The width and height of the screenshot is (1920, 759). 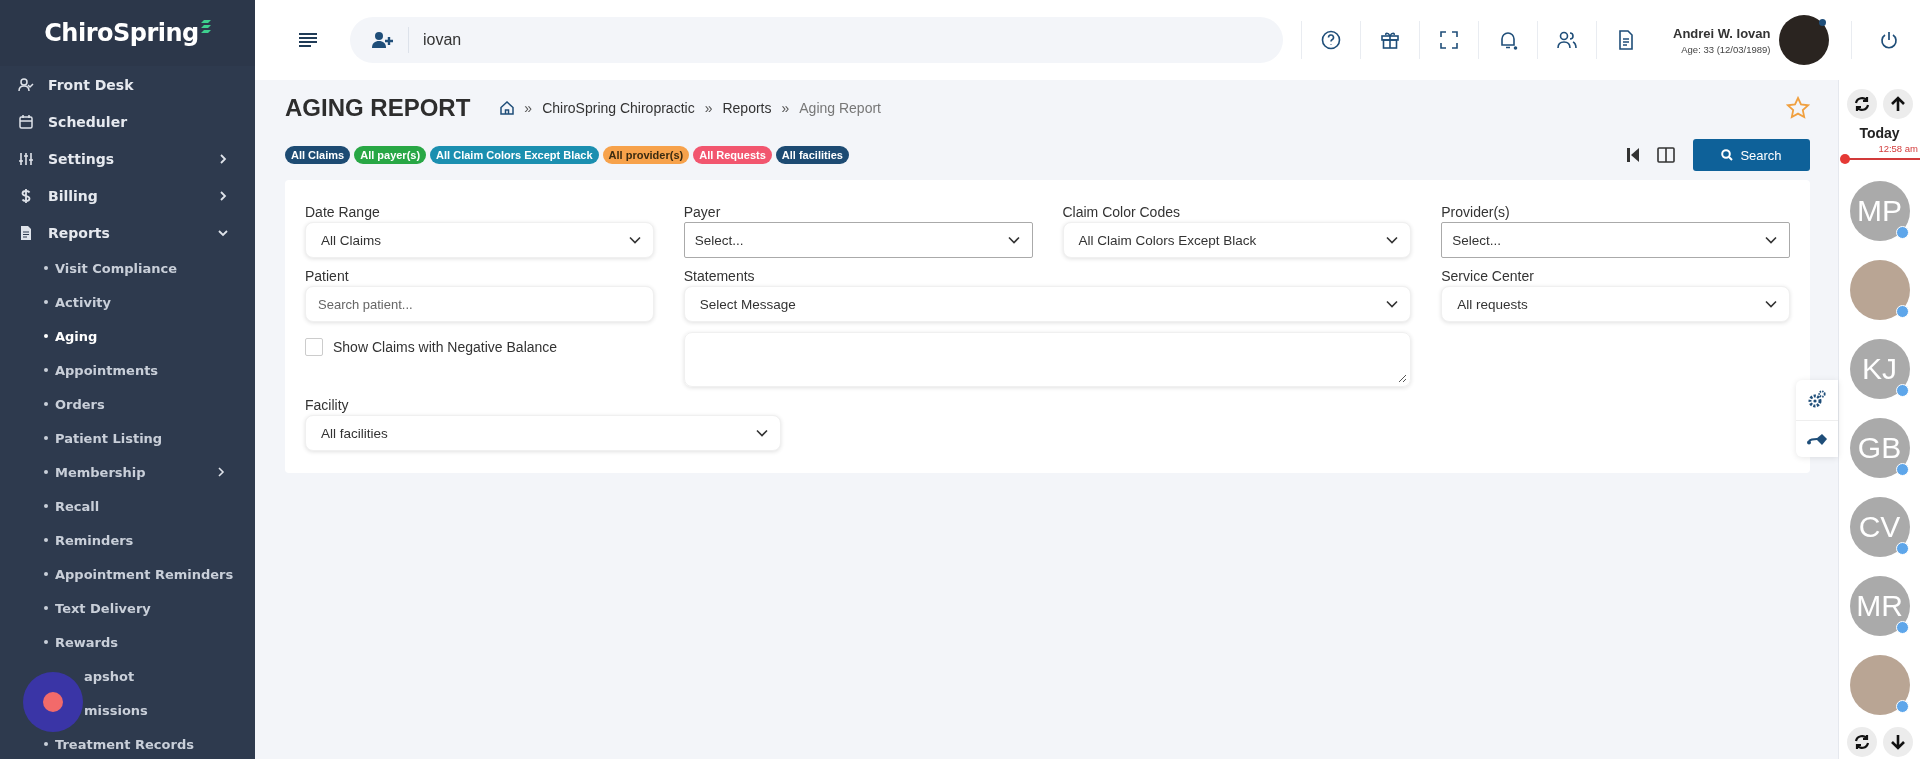 I want to click on add-user-icon, so click(x=383, y=40).